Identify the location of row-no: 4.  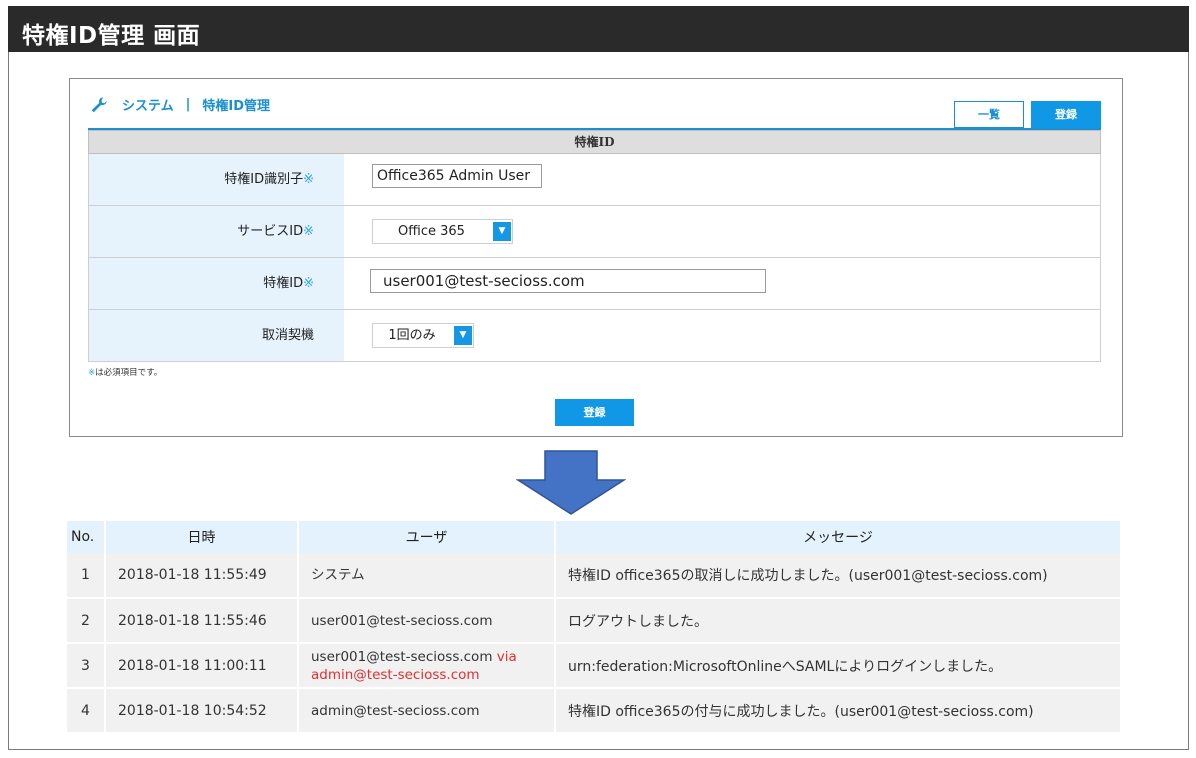
(86, 711).